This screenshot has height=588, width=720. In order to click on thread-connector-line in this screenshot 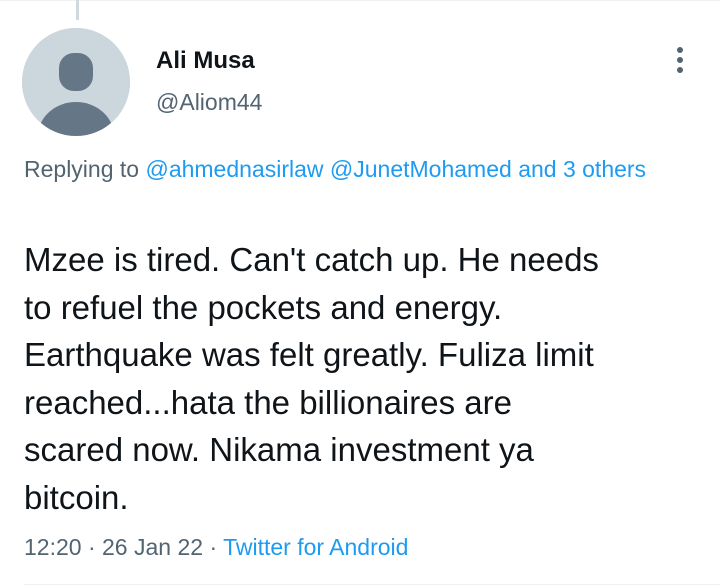, I will do `click(77, 10)`.